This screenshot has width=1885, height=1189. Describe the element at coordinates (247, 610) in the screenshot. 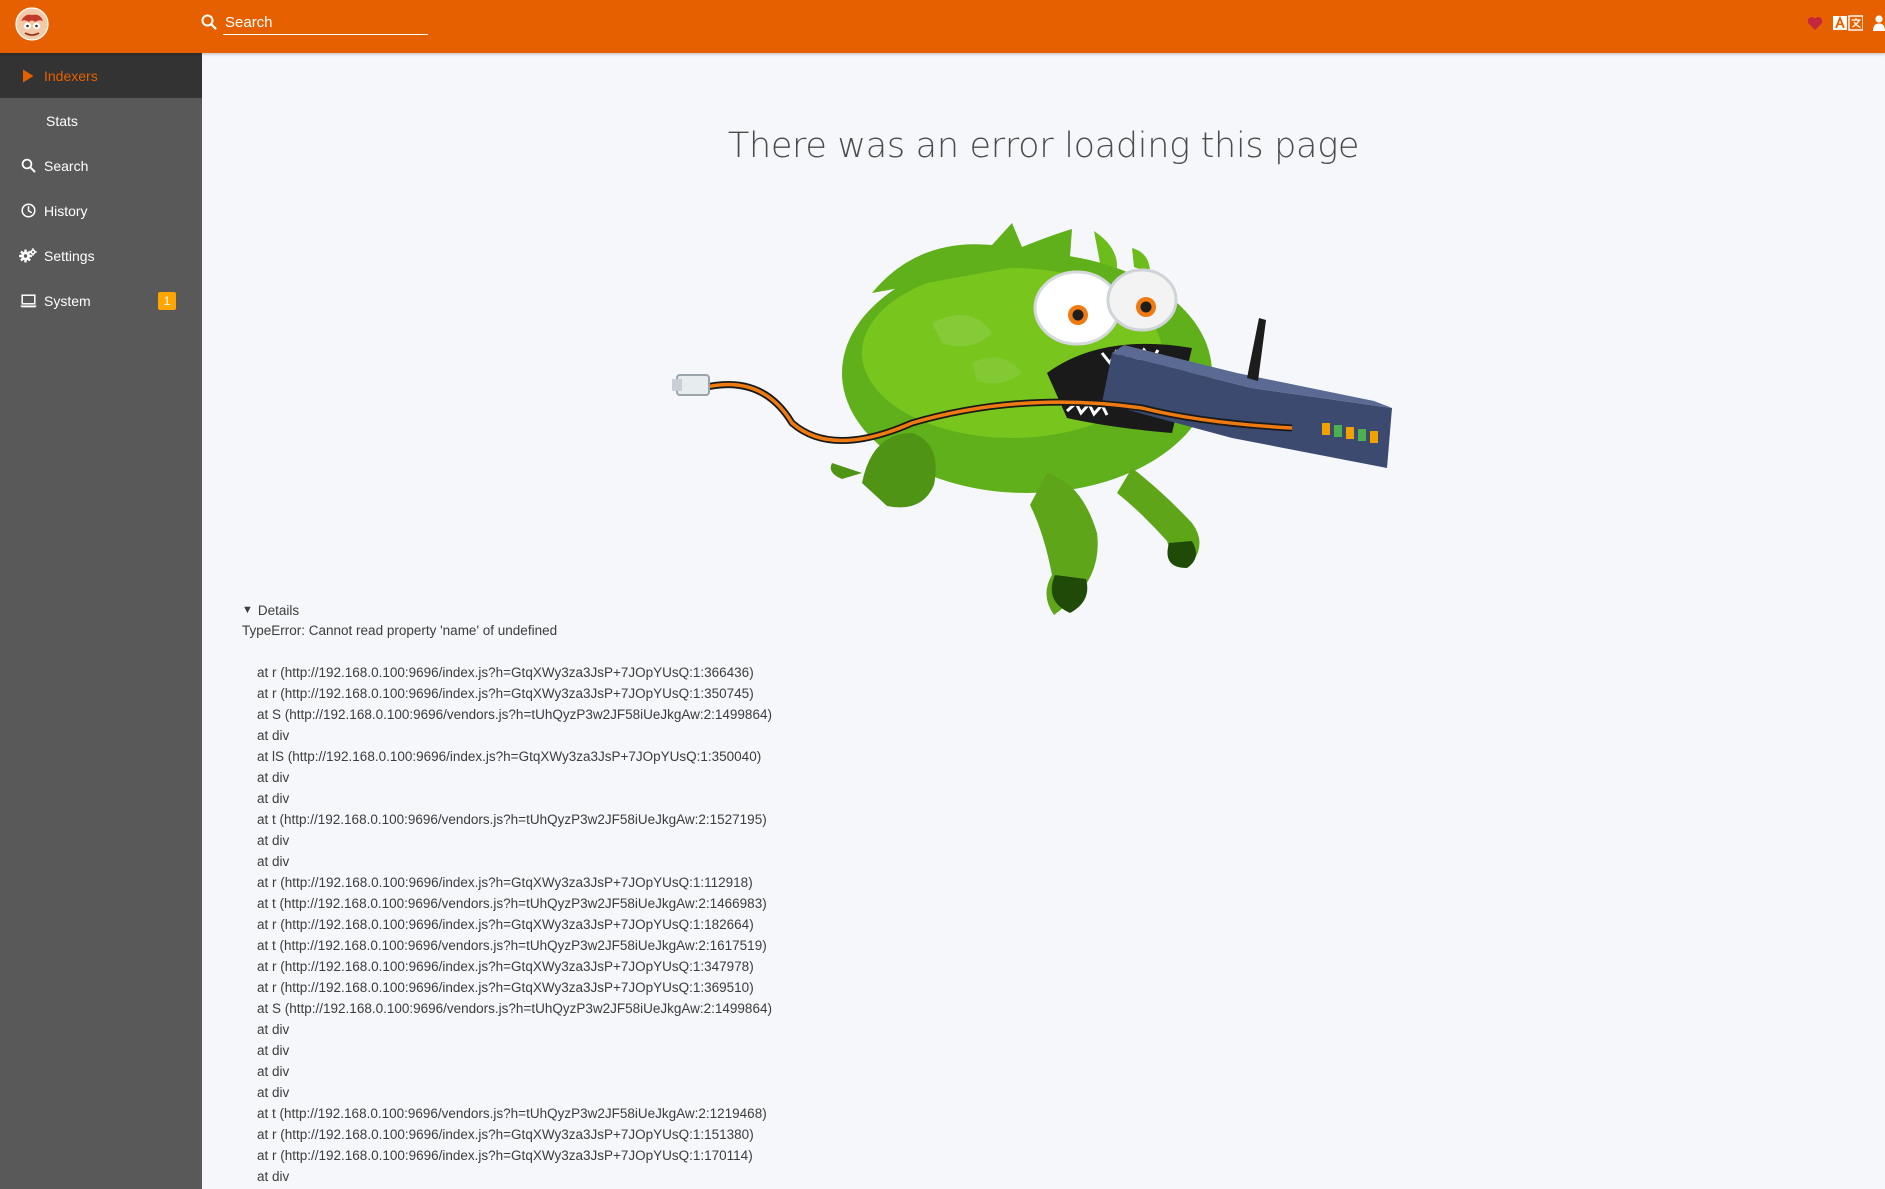

I see `triangle-down-icon: ▼` at that location.